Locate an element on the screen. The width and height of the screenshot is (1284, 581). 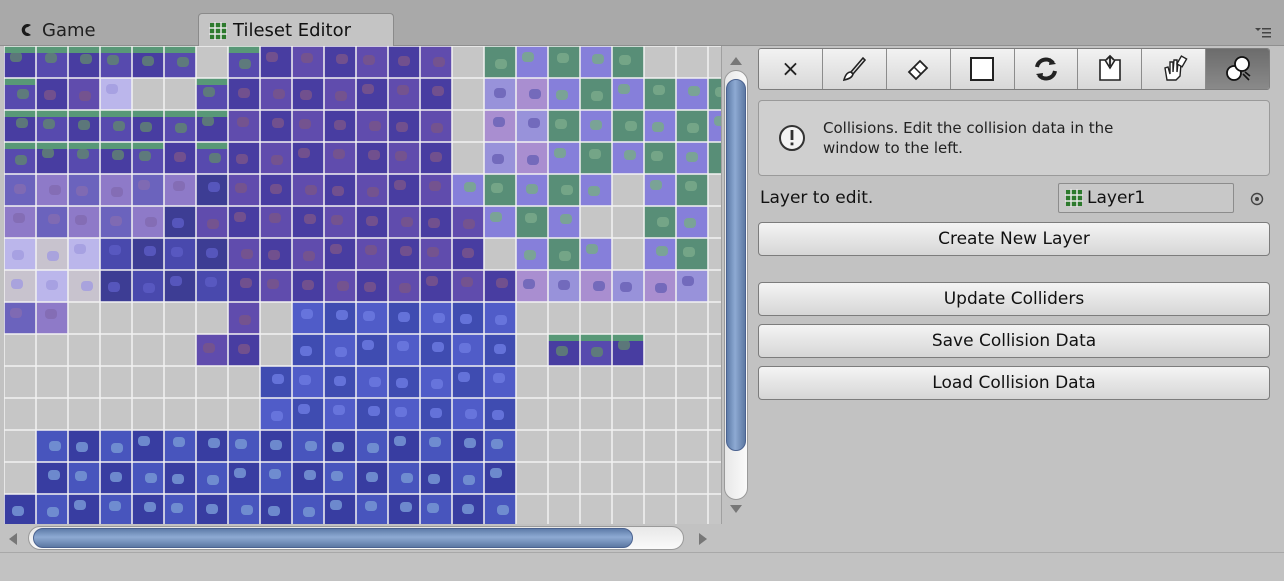
refresh-tool-button is located at coordinates (1047, 69).